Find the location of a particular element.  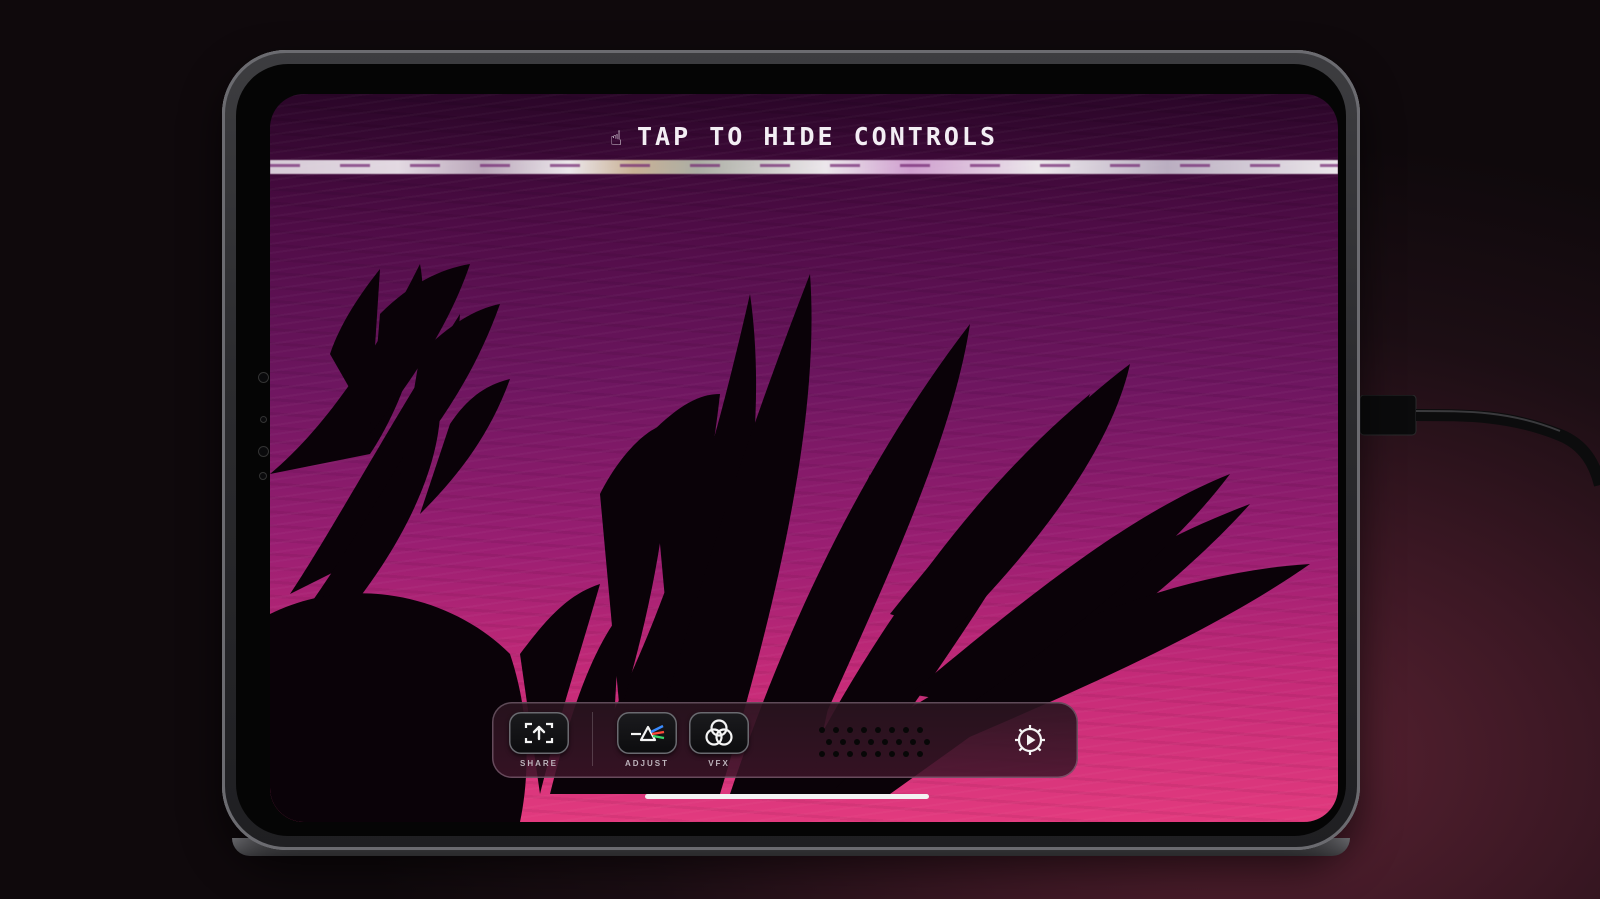

adjust-button is located at coordinates (647, 733).